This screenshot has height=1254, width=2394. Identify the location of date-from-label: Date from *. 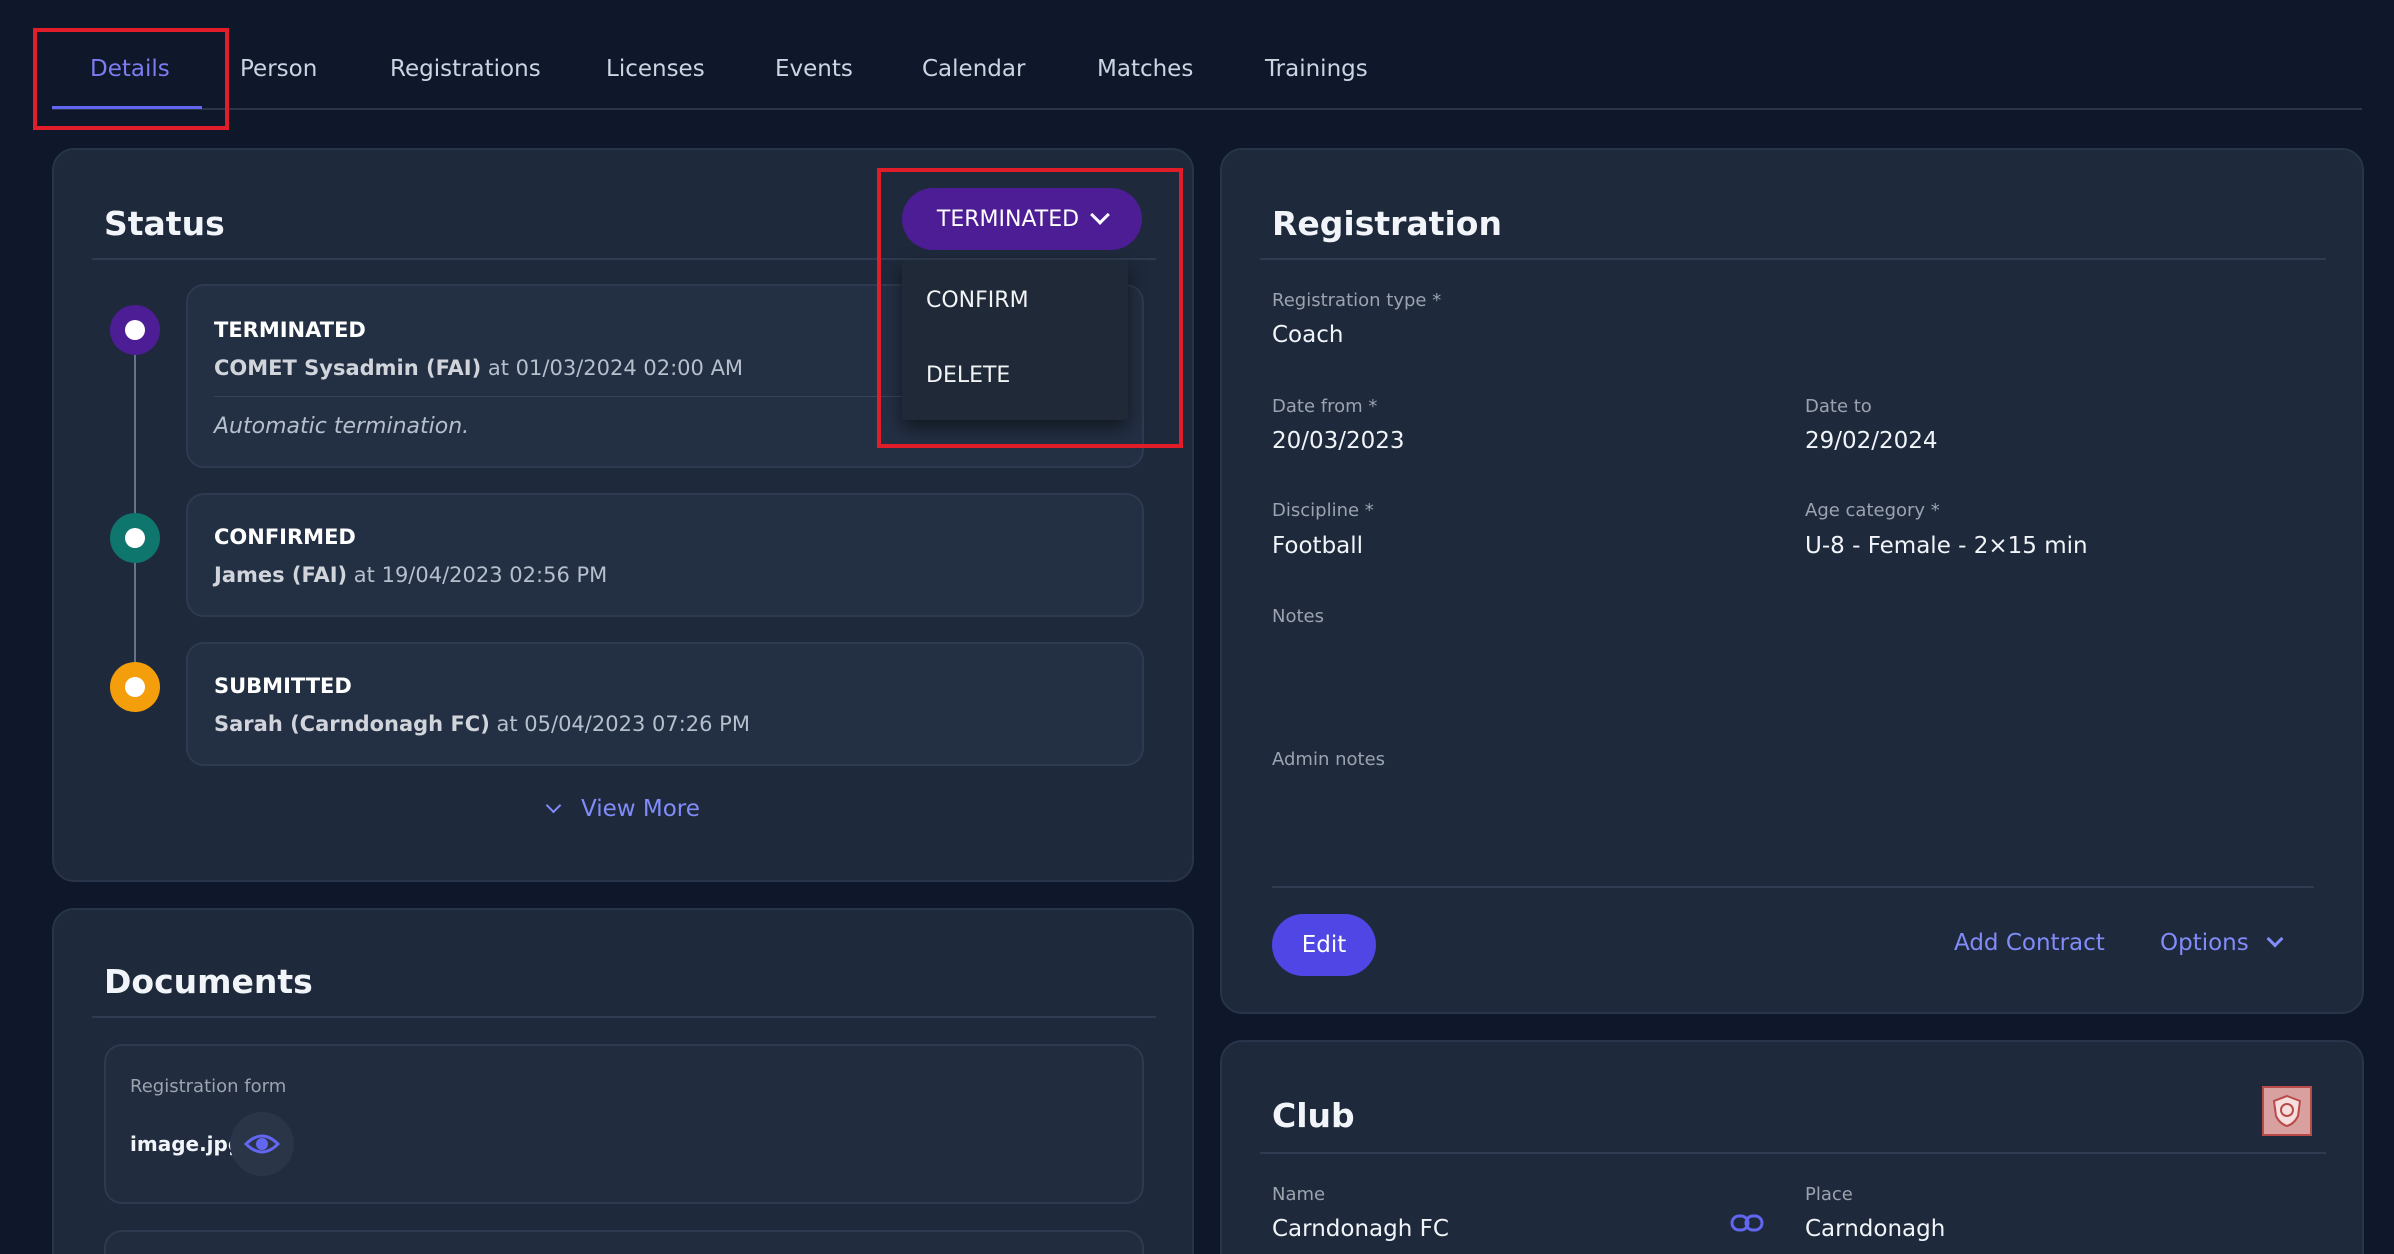
(1325, 406).